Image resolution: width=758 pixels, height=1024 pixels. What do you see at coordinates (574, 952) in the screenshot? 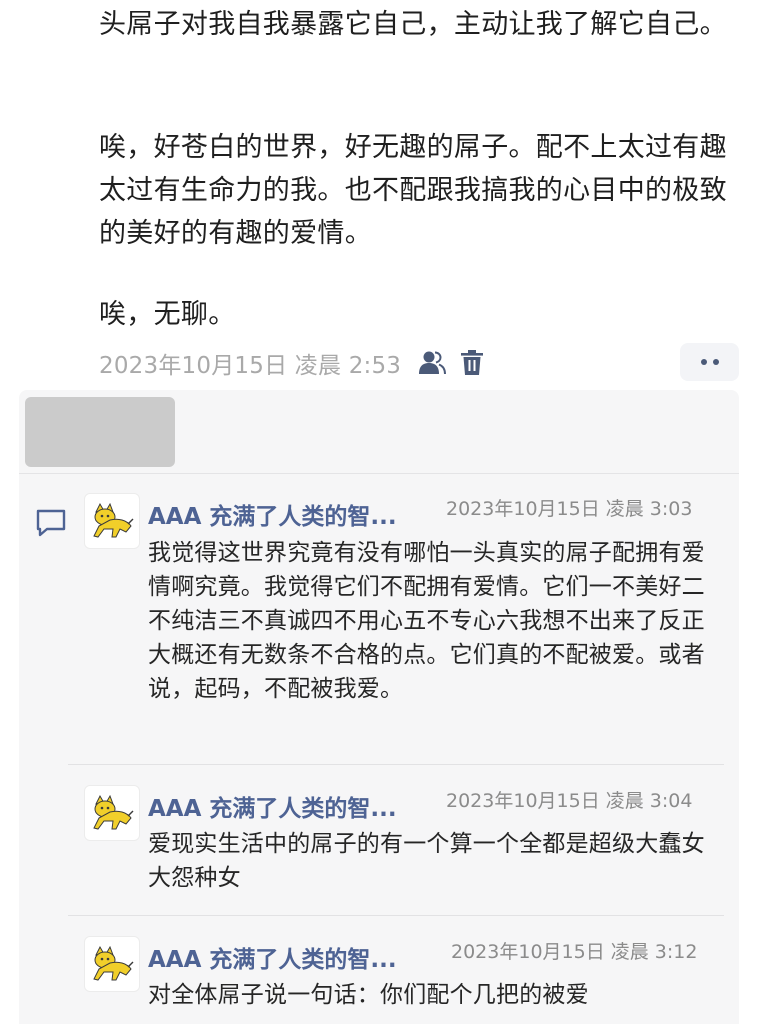
I see `comment-timestamp: 2023年10月15日 凌晨 3:12` at bounding box center [574, 952].